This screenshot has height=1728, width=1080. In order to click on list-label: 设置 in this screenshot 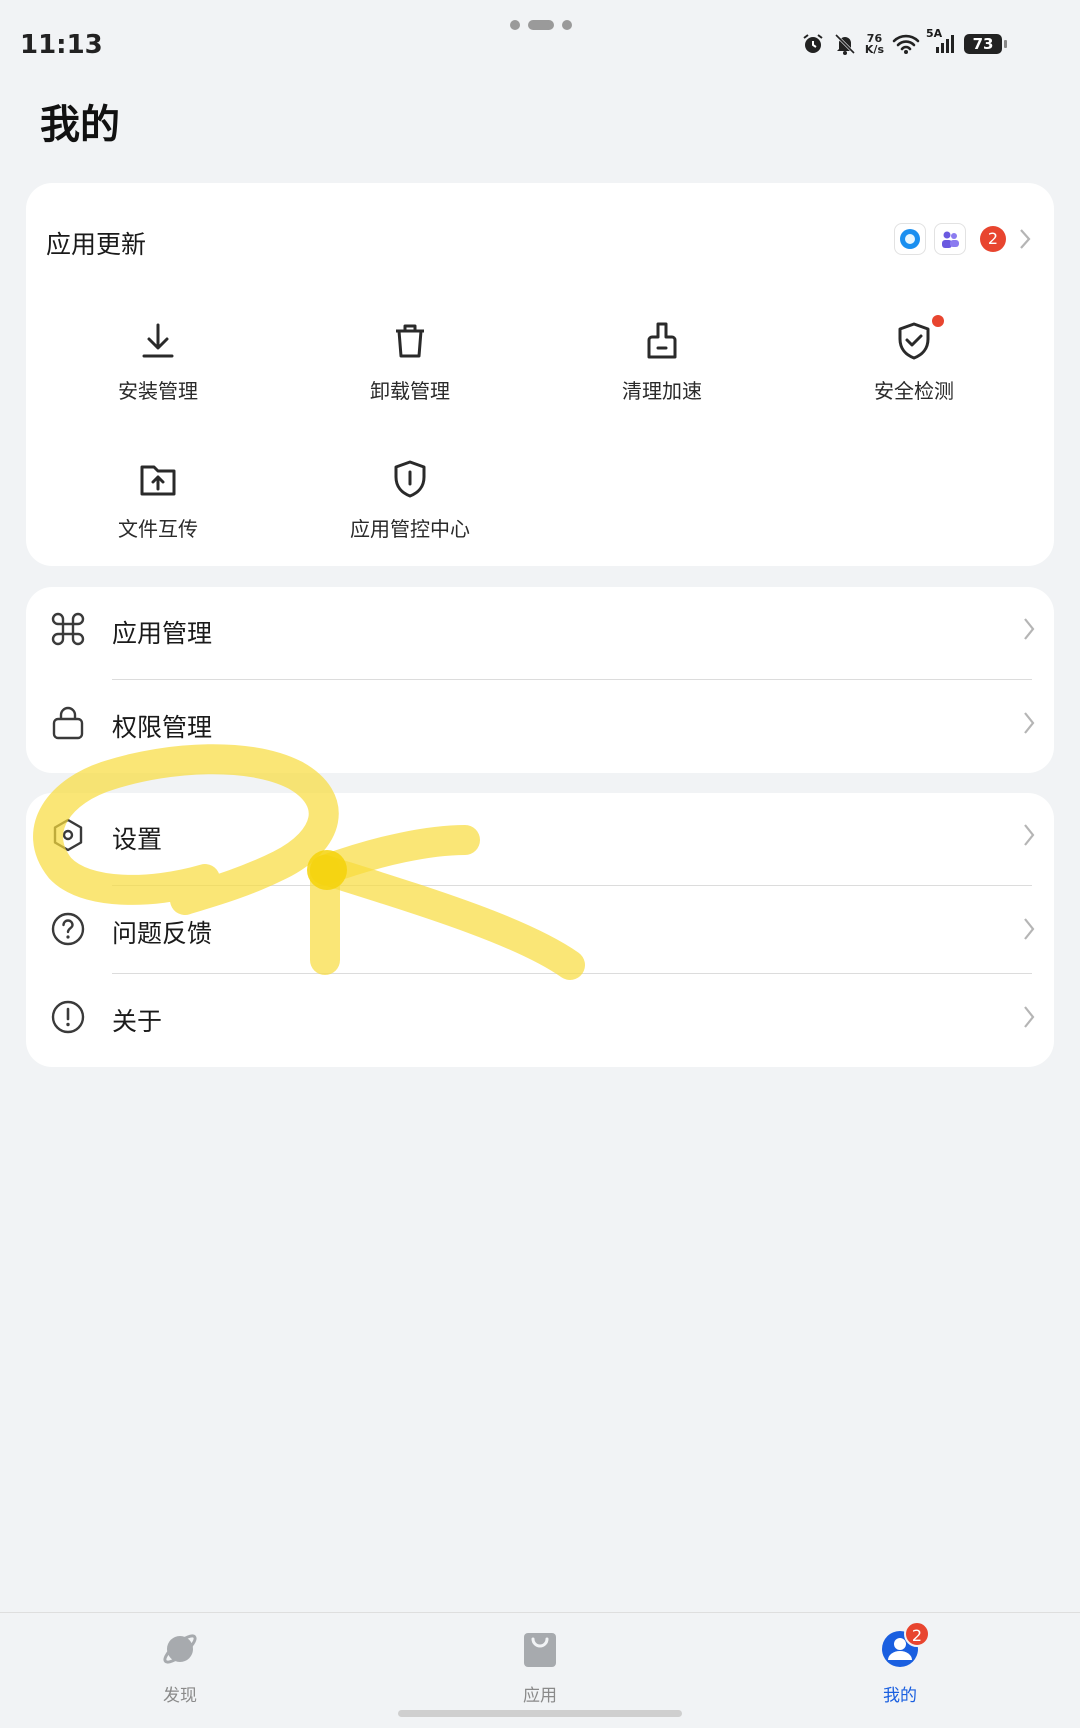, I will do `click(137, 839)`.